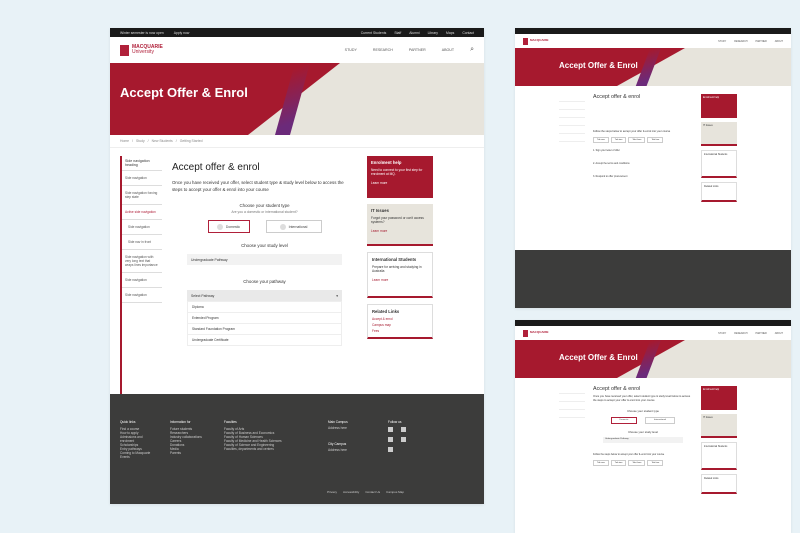 Image resolution: width=800 pixels, height=533 pixels. Describe the element at coordinates (138, 457) in the screenshot. I see `footer-link: Events` at that location.